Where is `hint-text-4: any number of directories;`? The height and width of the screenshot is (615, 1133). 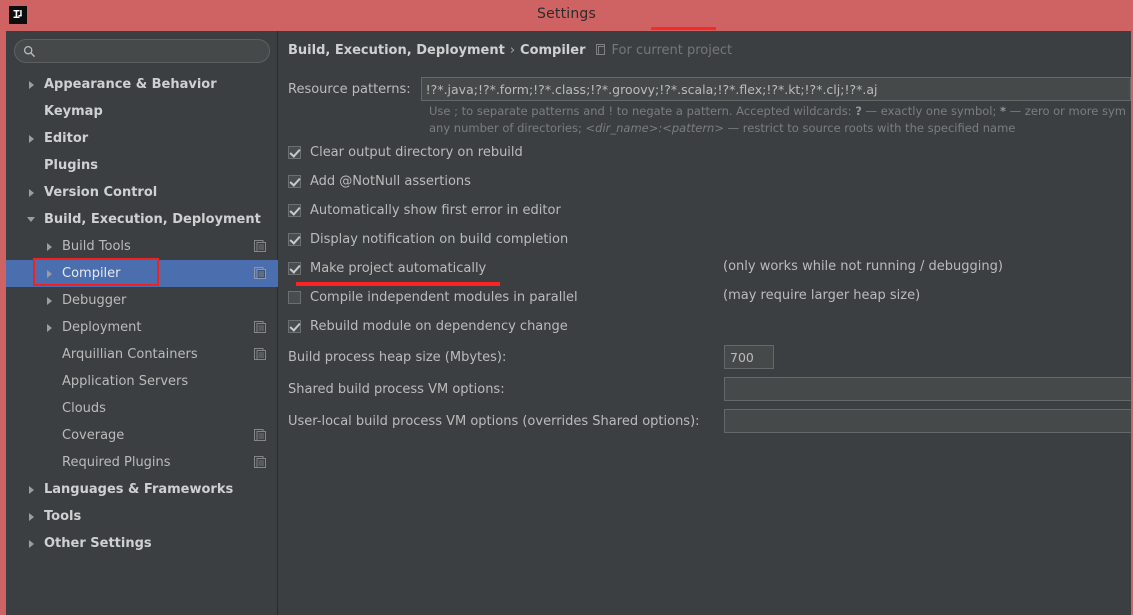 hint-text-4: any number of directories; is located at coordinates (507, 128).